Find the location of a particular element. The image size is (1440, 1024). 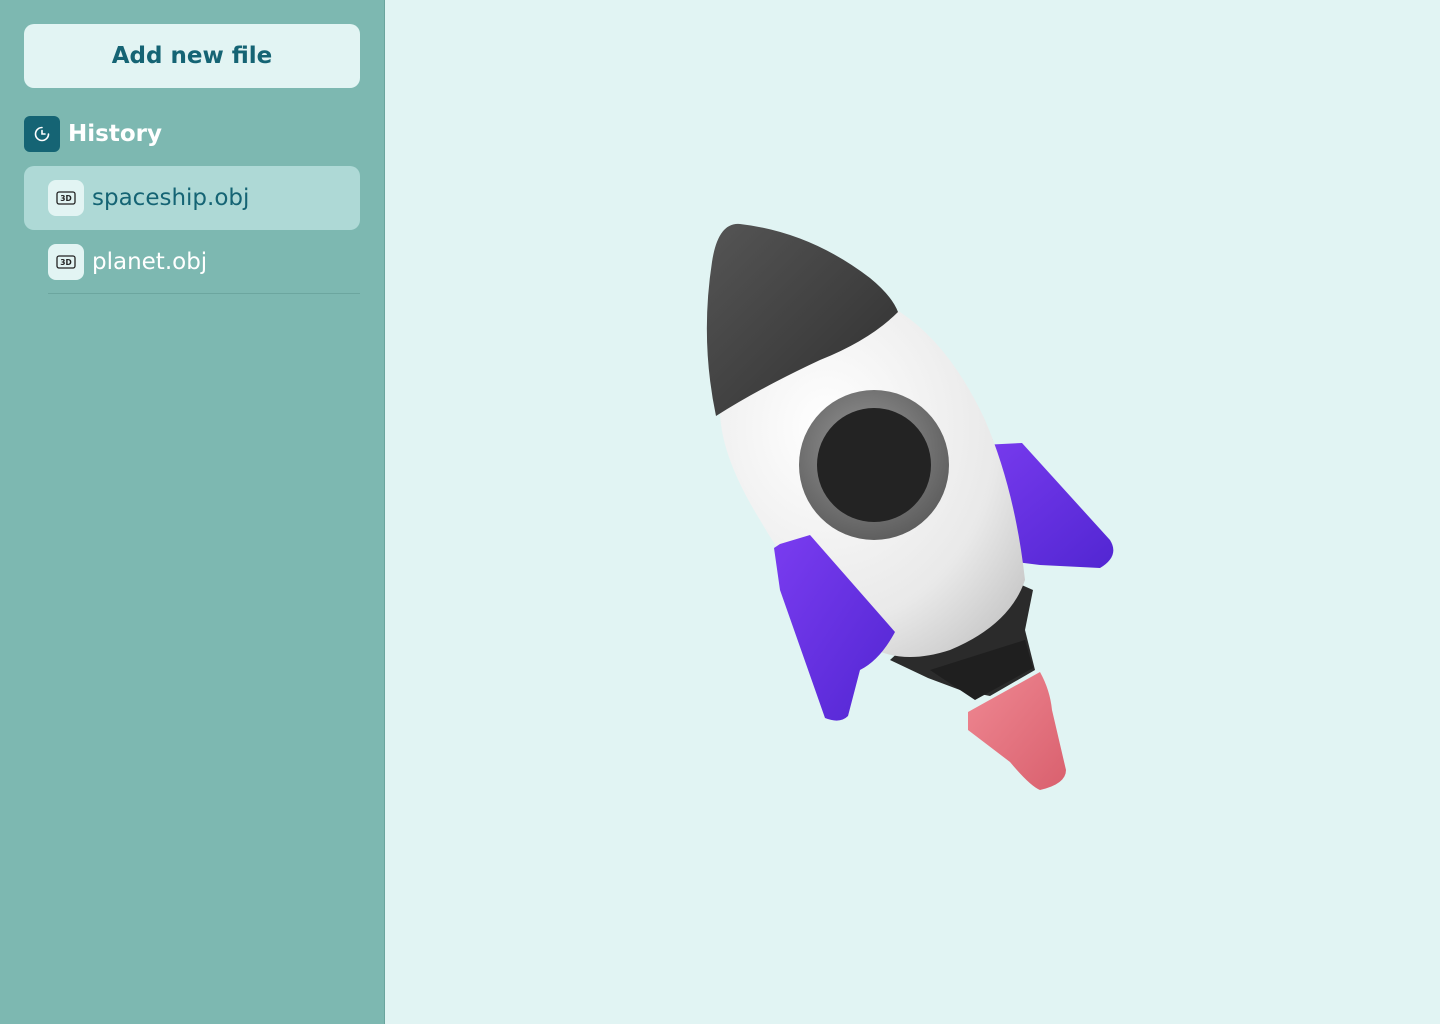

file-item-spaceship: 3D spaceship.obj is located at coordinates (192, 198).